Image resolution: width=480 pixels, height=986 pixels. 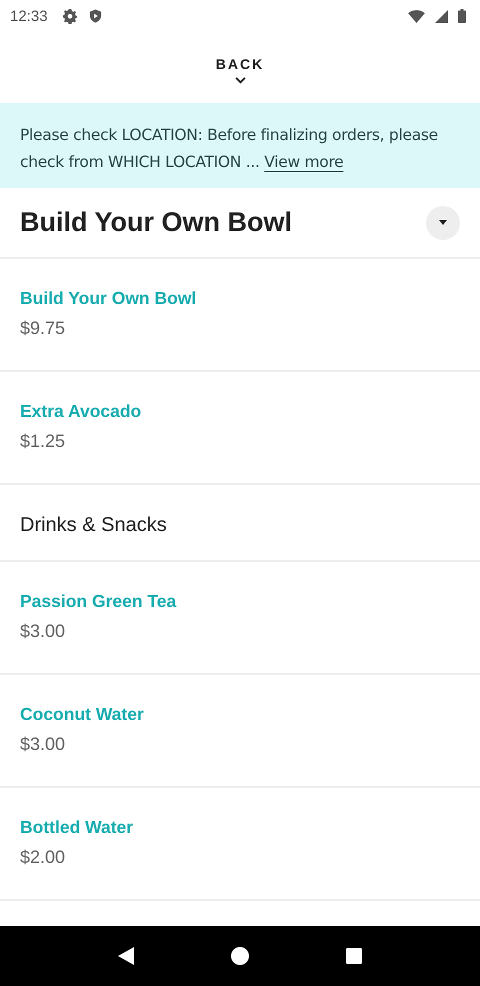 What do you see at coordinates (462, 16) in the screenshot?
I see `battery-icon` at bounding box center [462, 16].